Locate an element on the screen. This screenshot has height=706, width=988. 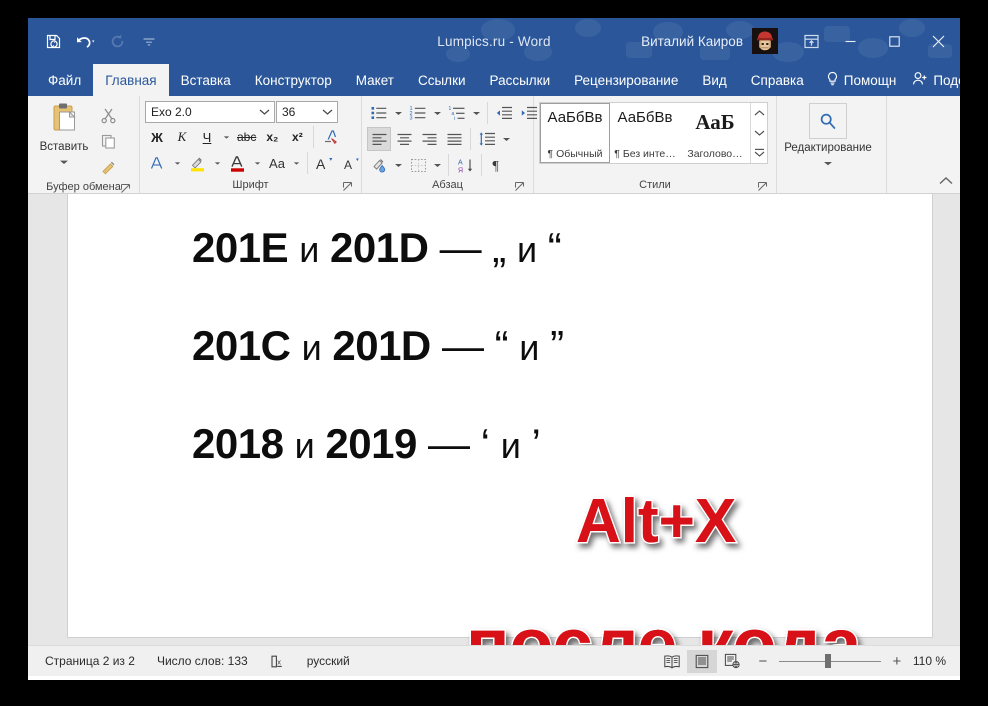
zoom-level: 110 % is located at coordinates (933, 661).